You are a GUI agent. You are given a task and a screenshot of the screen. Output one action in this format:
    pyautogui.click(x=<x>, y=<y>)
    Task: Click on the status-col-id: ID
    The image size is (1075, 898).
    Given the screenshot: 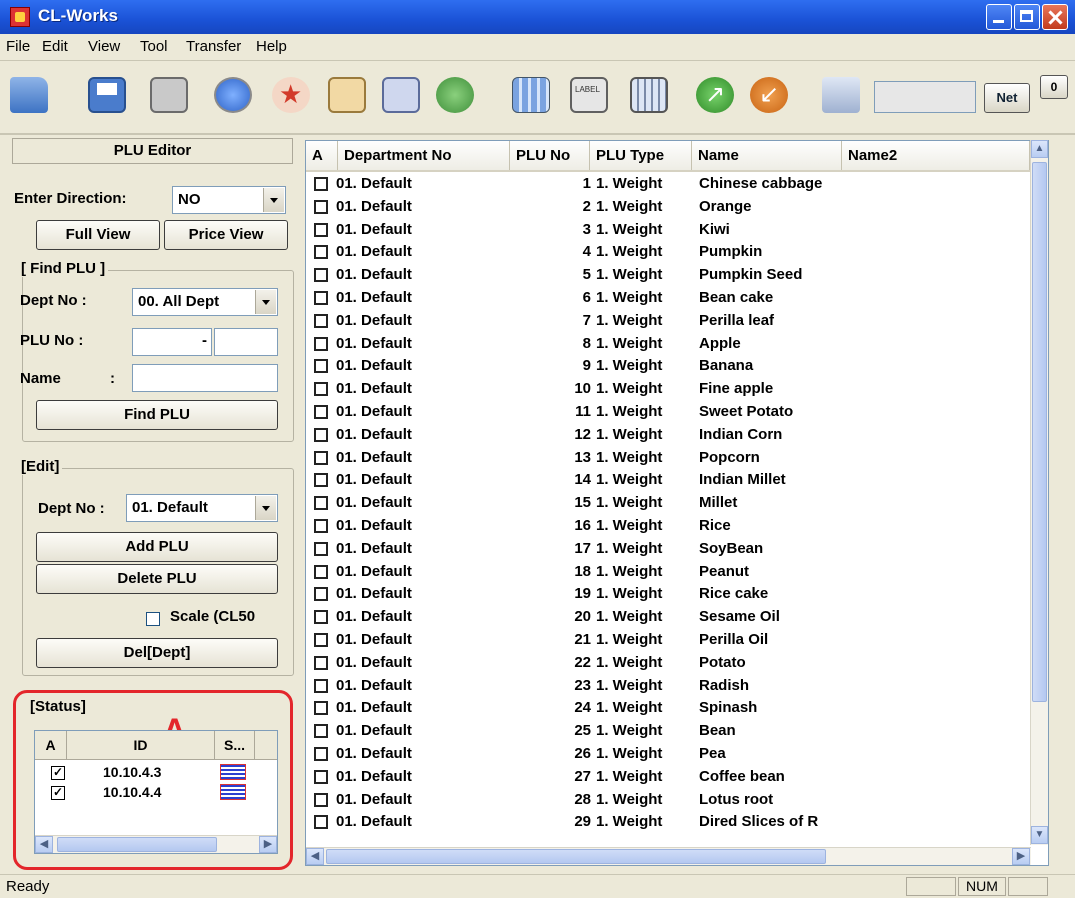 What is the action you would take?
    pyautogui.click(x=141, y=745)
    